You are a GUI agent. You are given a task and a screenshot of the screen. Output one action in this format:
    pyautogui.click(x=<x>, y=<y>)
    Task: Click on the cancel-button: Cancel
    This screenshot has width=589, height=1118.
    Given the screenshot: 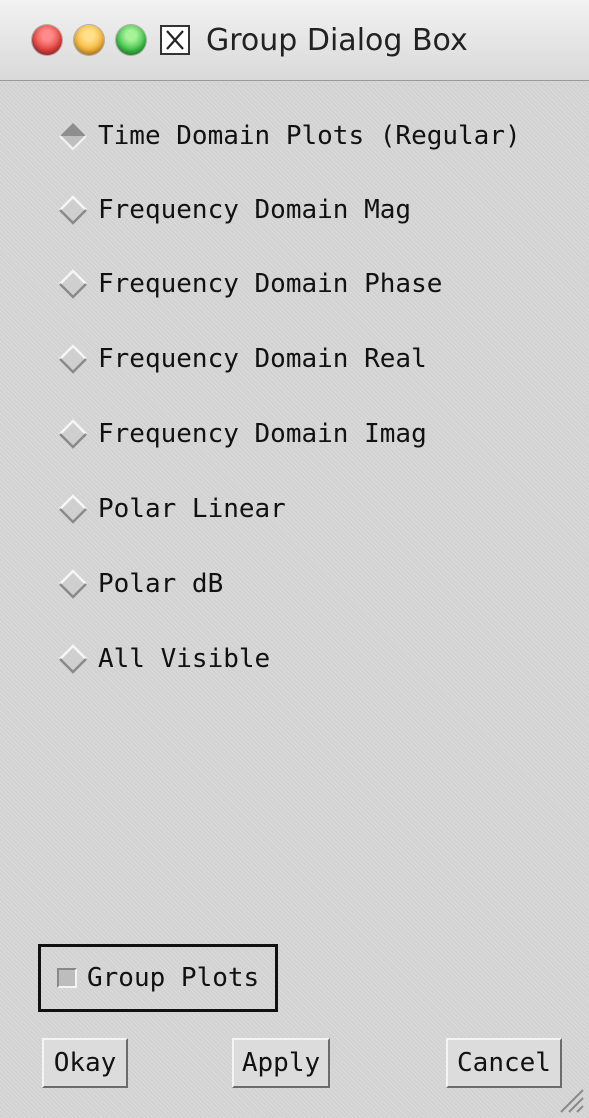 What is the action you would take?
    pyautogui.click(x=504, y=1063)
    